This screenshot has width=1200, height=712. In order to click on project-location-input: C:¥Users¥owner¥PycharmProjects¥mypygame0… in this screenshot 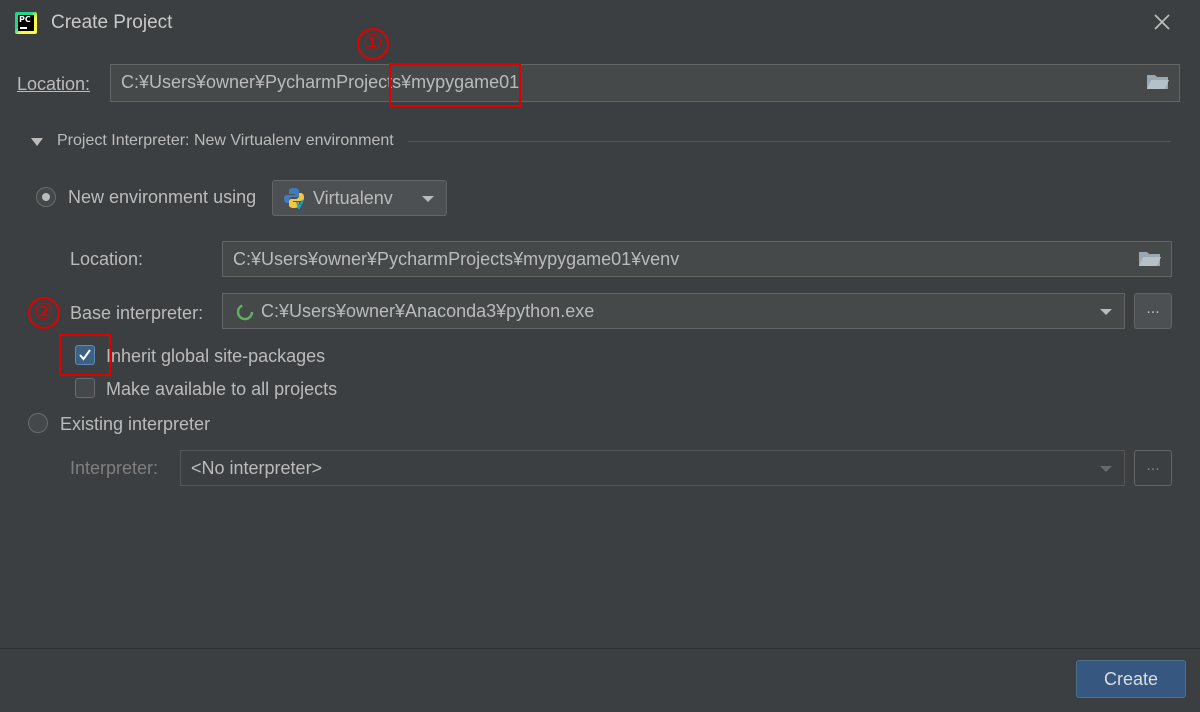, I will do `click(645, 83)`.